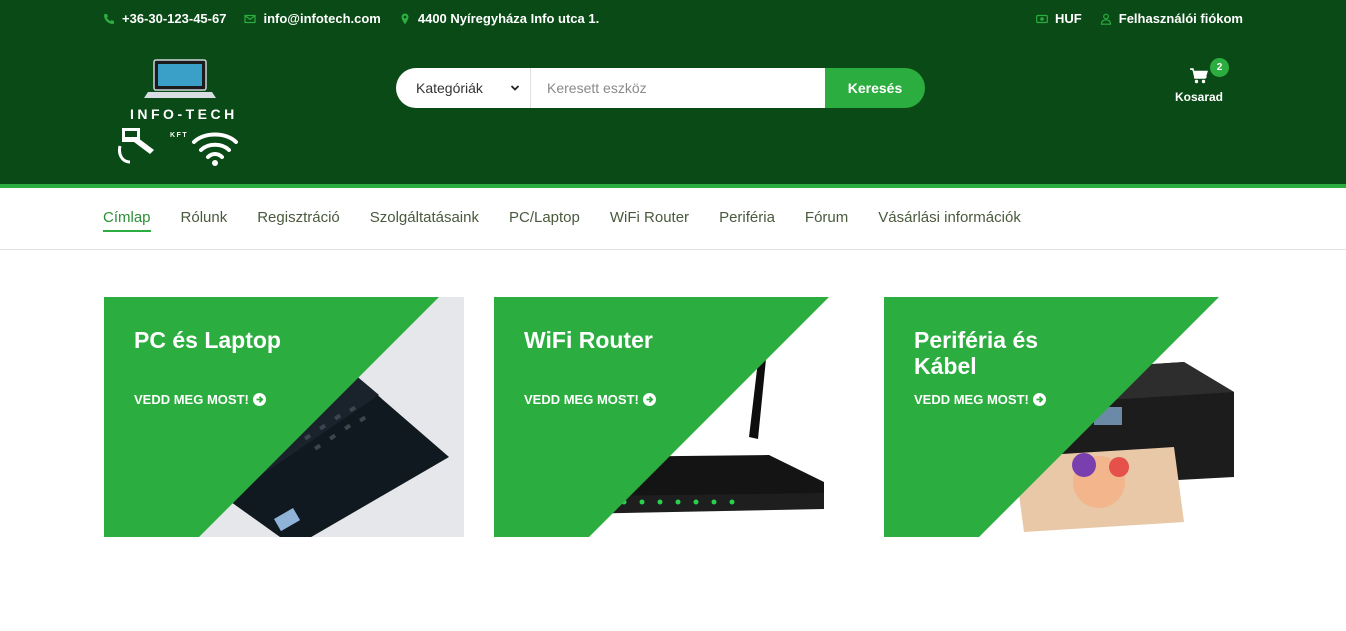 The width and height of the screenshot is (1346, 631). Describe the element at coordinates (747, 219) in the screenshot. I see `nav-item-periferia: Periféria` at that location.